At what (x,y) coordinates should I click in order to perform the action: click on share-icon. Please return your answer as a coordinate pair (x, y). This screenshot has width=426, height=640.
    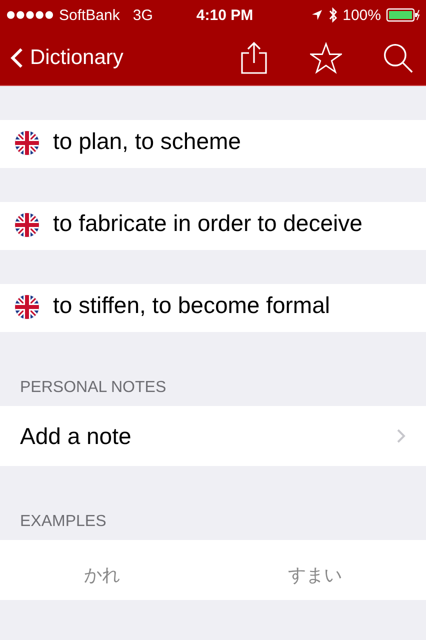
    Looking at the image, I should click on (254, 58).